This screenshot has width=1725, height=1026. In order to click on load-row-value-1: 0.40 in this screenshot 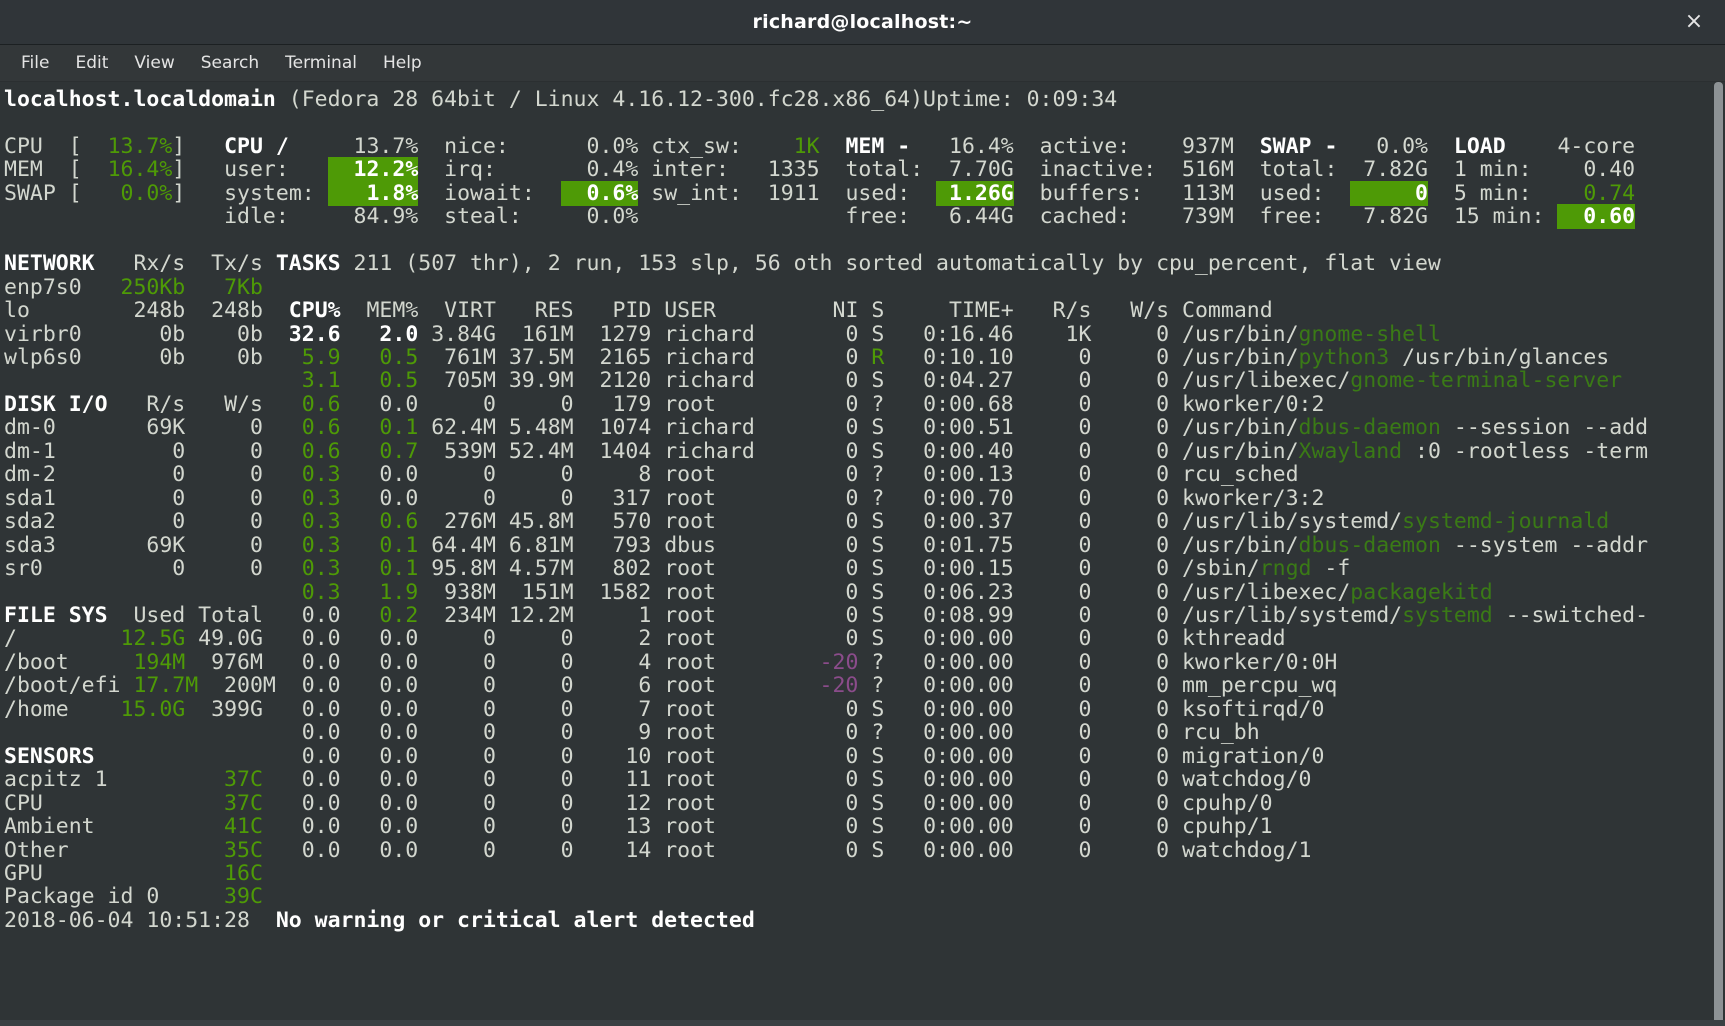, I will do `click(1596, 170)`.